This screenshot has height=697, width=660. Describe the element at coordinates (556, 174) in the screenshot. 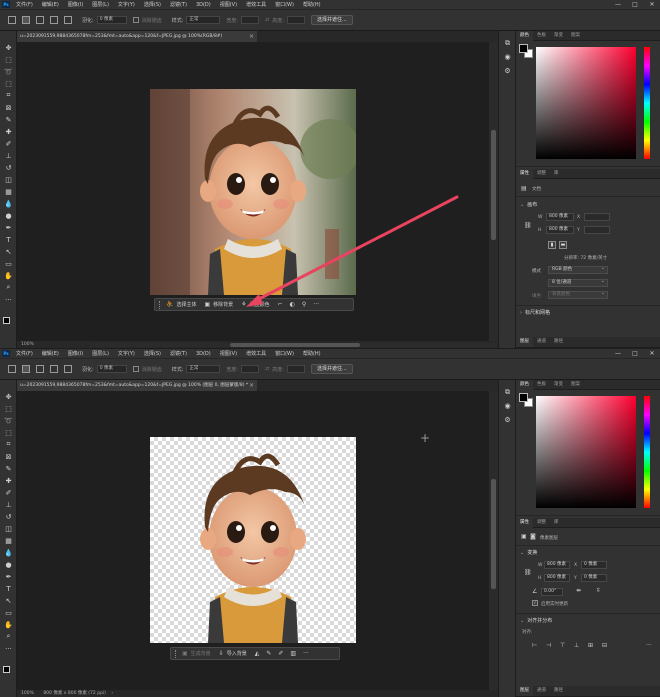

I see `tab-libraries: 库` at that location.